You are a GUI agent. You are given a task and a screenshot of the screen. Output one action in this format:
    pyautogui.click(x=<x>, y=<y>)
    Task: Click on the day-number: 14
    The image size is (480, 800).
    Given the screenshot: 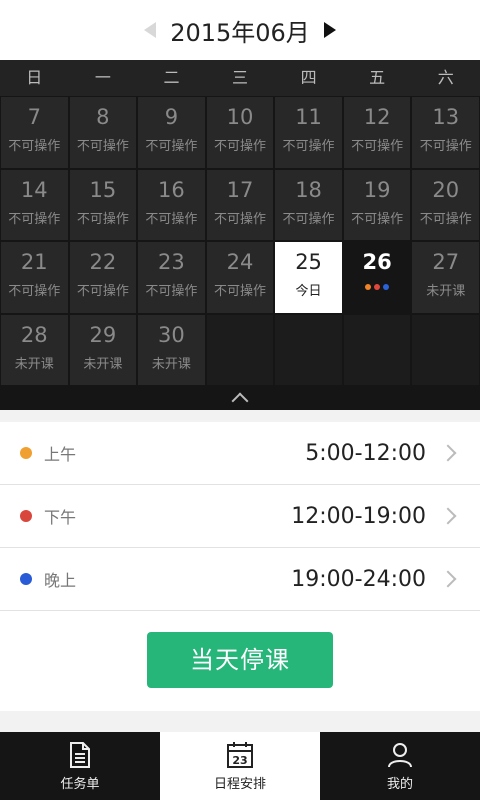 What is the action you would take?
    pyautogui.click(x=34, y=189)
    